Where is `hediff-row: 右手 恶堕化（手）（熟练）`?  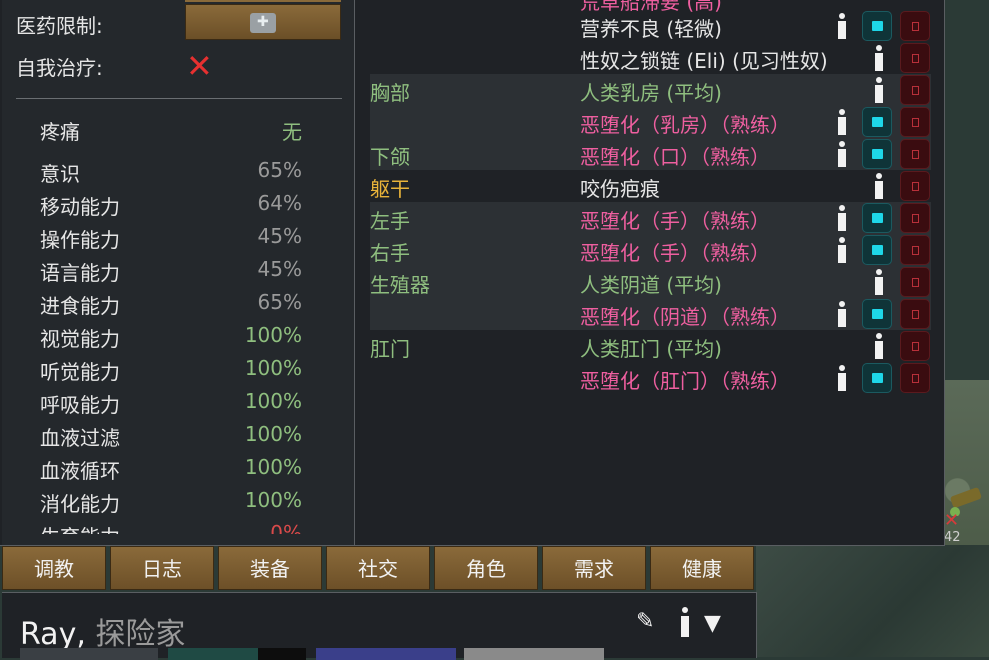
hediff-row: 右手 恶堕化（手）（熟练） is located at coordinates (650, 250).